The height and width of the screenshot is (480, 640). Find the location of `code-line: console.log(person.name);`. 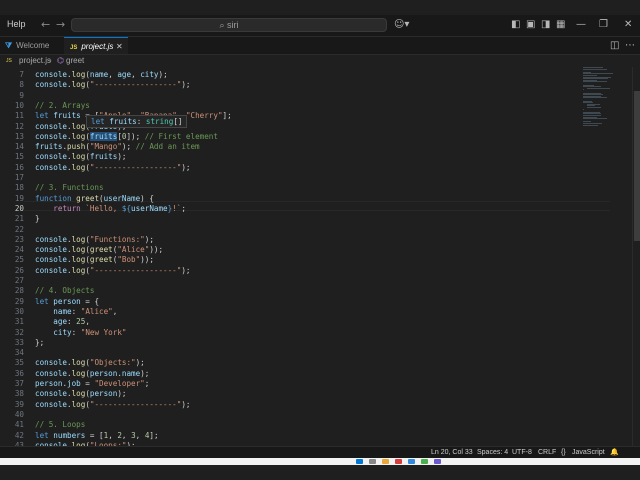

code-line: console.log(person.name); is located at coordinates (92, 374).